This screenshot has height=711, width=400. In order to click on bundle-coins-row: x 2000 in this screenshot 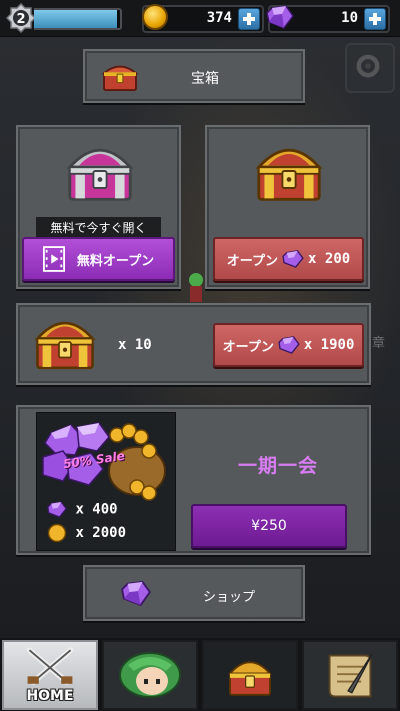, I will do `click(86, 533)`.